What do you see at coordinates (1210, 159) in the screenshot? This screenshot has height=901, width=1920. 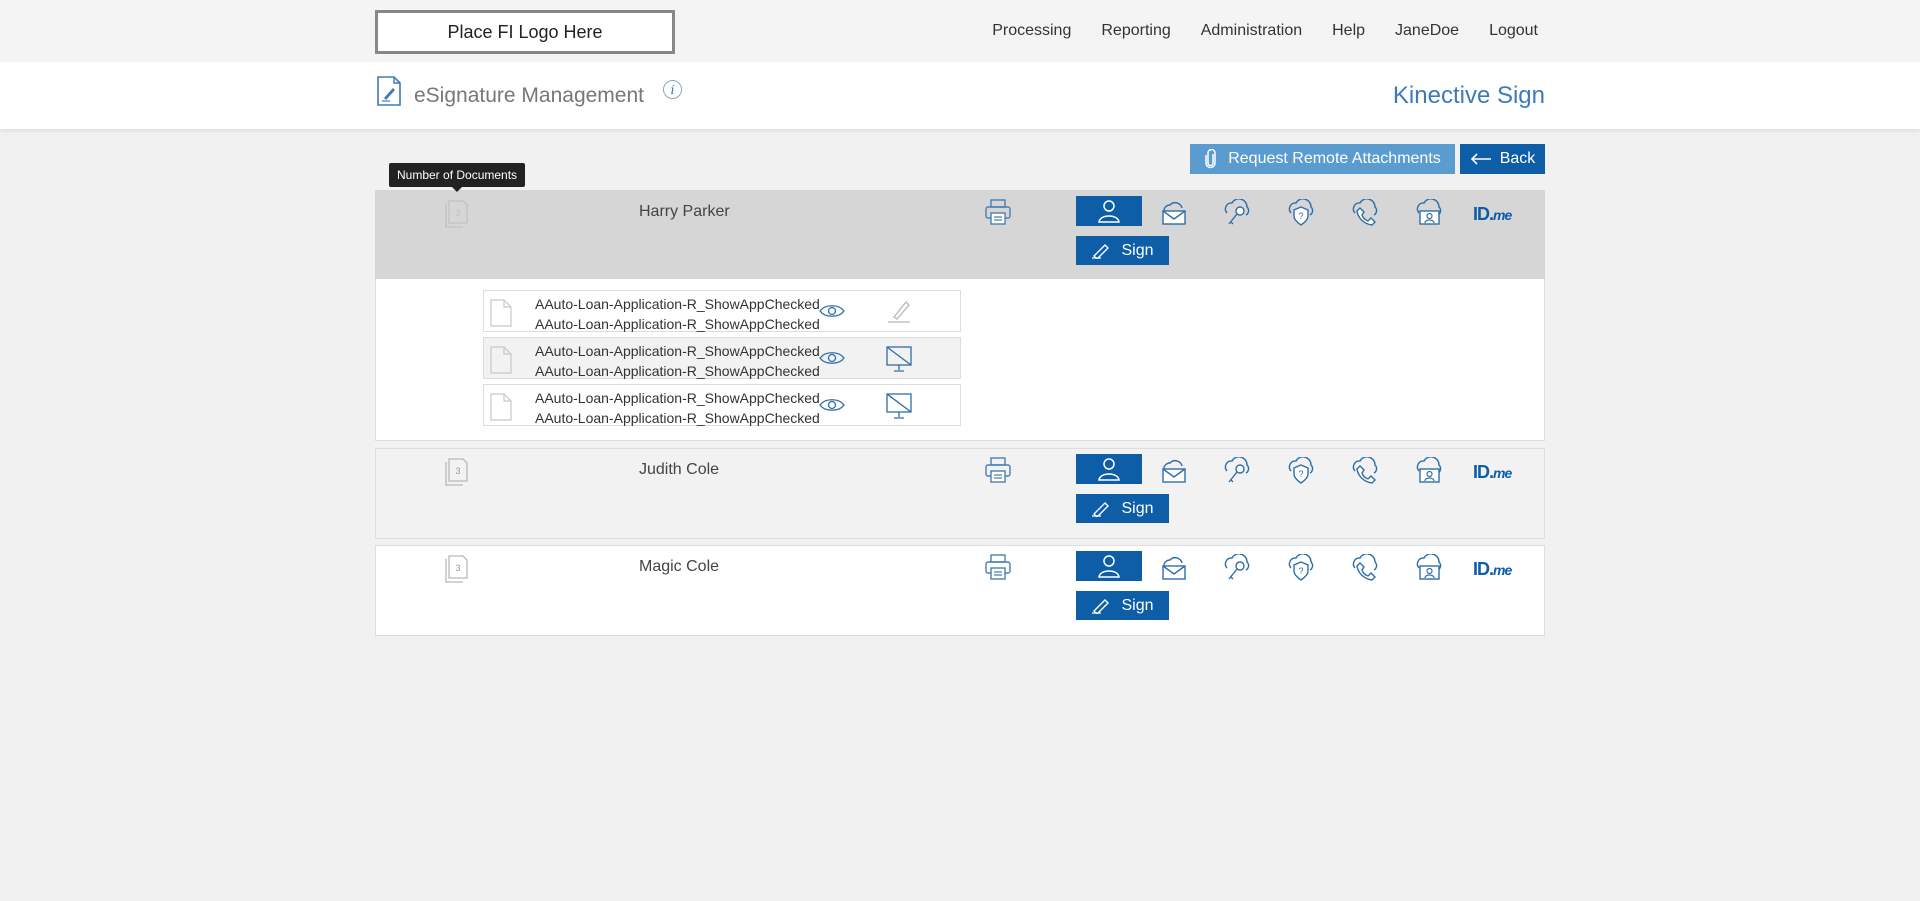 I see `paperclip-icon` at bounding box center [1210, 159].